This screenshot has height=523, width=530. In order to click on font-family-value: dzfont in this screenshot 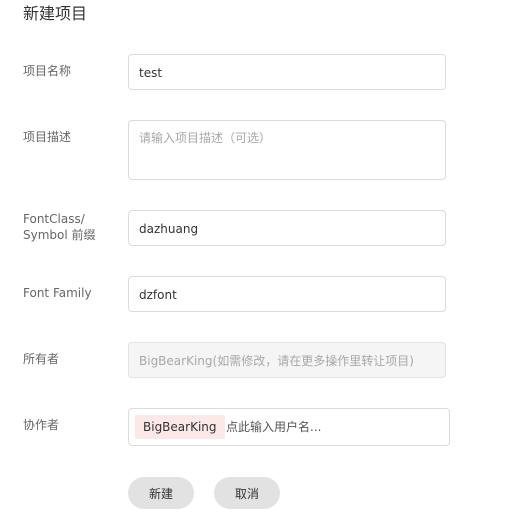, I will do `click(158, 295)`.